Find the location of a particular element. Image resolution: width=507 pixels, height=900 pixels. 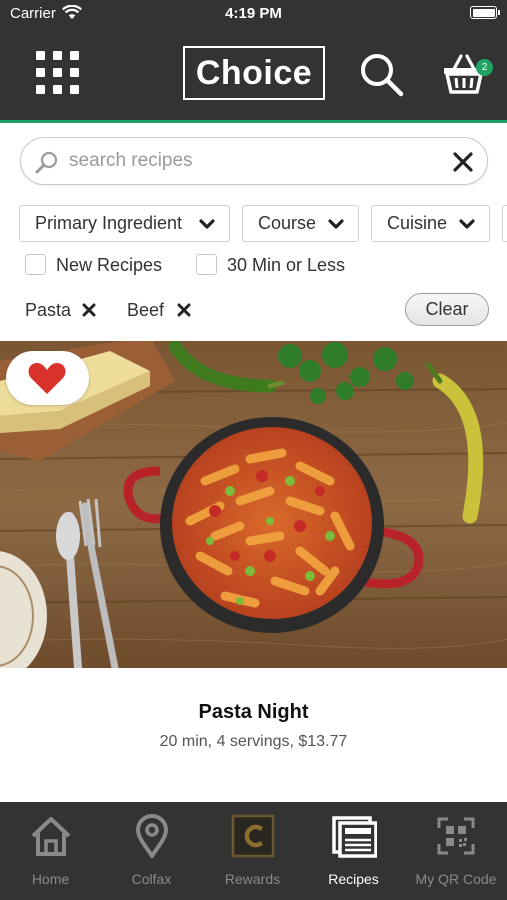

tab-recipes: Recipes is located at coordinates (353, 851).